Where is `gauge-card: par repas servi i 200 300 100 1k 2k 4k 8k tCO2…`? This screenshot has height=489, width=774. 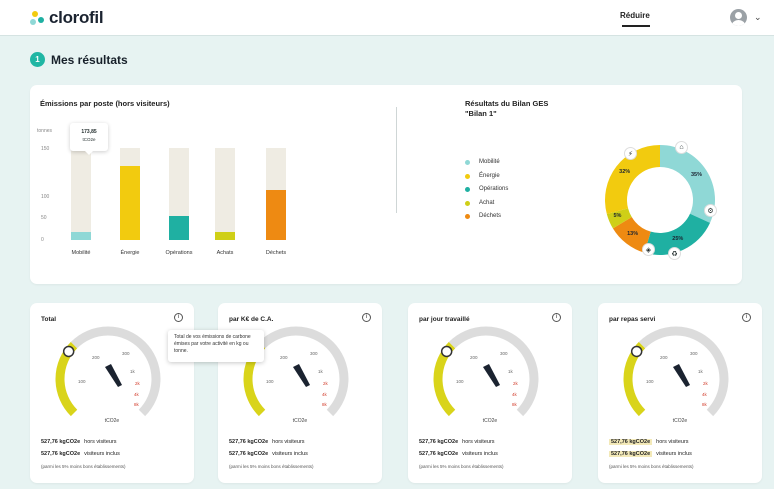
gauge-card: par repas servi i 200 300 100 1k 2k 4k 8k tCO2… is located at coordinates (680, 393).